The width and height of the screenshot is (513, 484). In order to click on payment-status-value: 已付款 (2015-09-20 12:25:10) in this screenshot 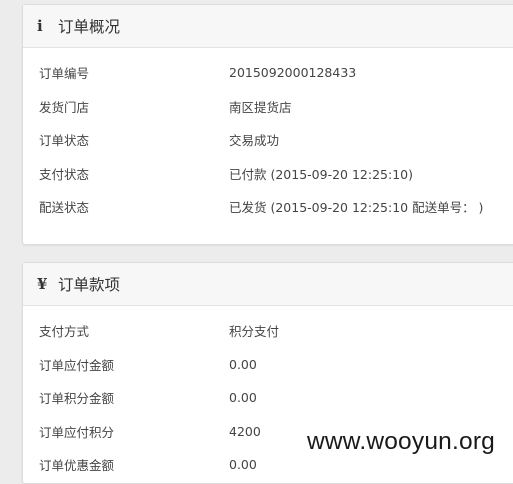, I will do `click(321, 174)`.